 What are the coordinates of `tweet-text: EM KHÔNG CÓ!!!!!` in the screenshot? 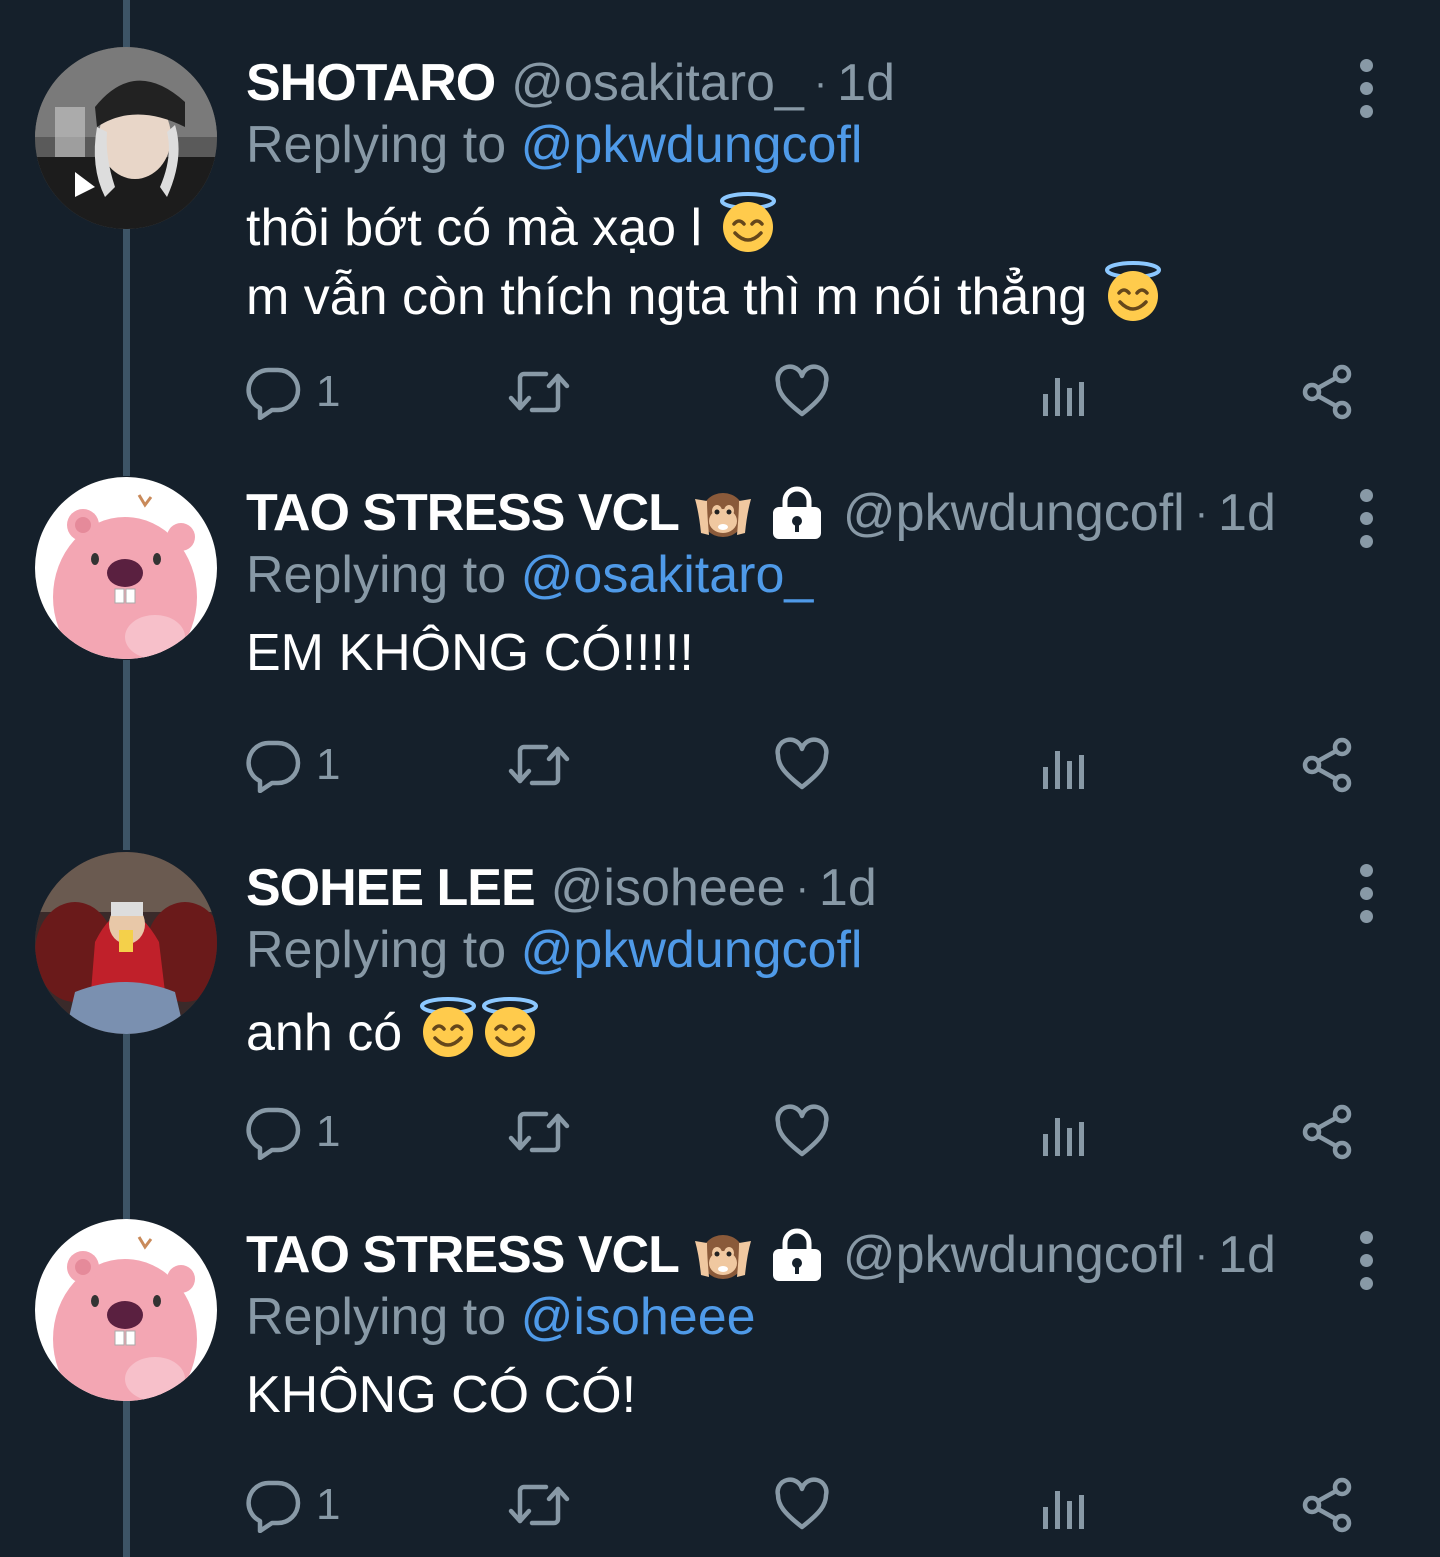 It's located at (470, 653).